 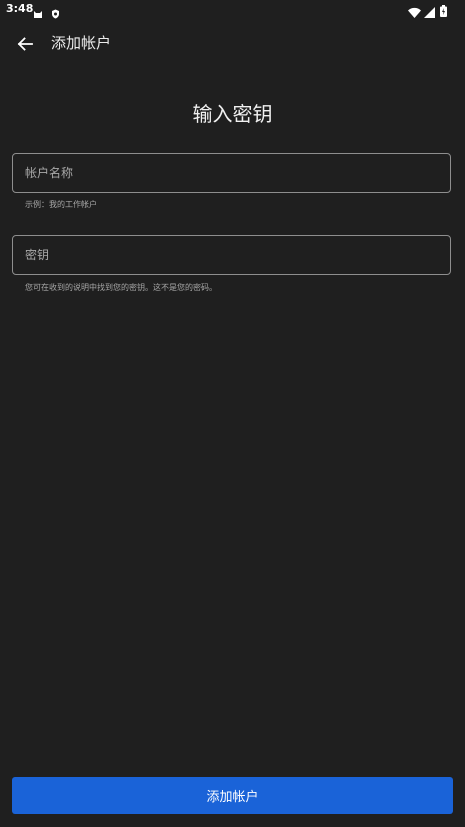 I want to click on page-title: 输入密钥, so click(x=232, y=114).